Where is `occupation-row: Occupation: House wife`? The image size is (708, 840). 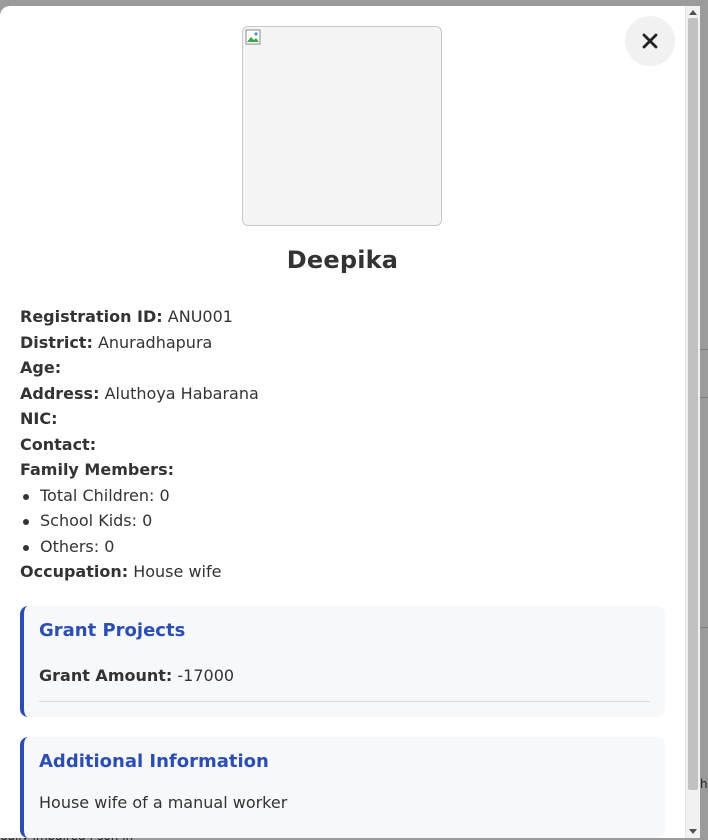
occupation-row: Occupation: House wife is located at coordinates (342, 574).